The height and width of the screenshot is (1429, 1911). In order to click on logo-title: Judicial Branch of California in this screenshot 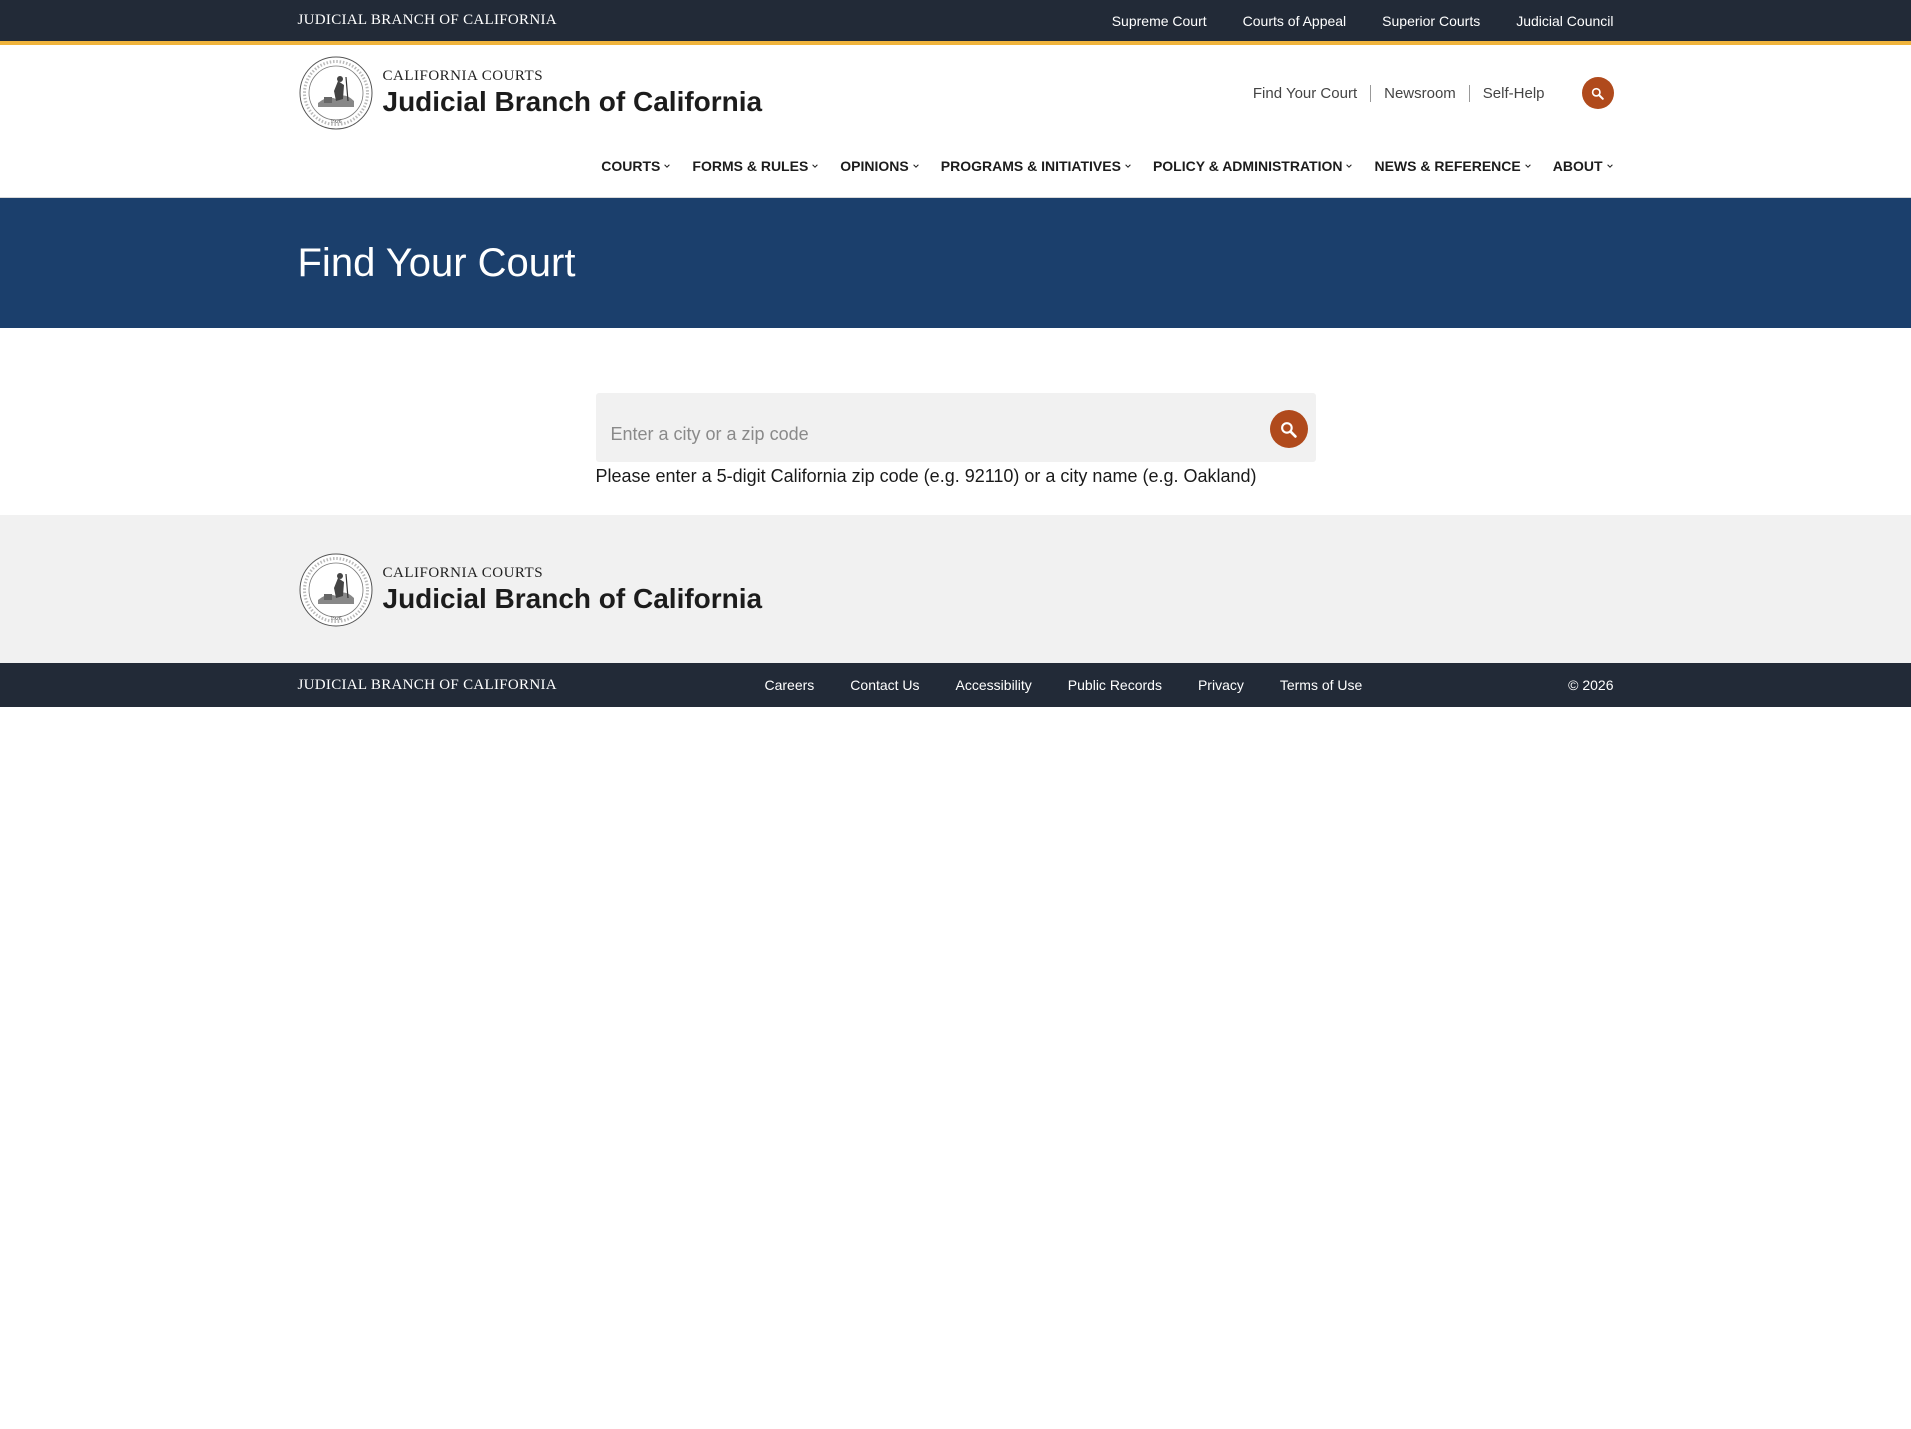, I will do `click(572, 101)`.